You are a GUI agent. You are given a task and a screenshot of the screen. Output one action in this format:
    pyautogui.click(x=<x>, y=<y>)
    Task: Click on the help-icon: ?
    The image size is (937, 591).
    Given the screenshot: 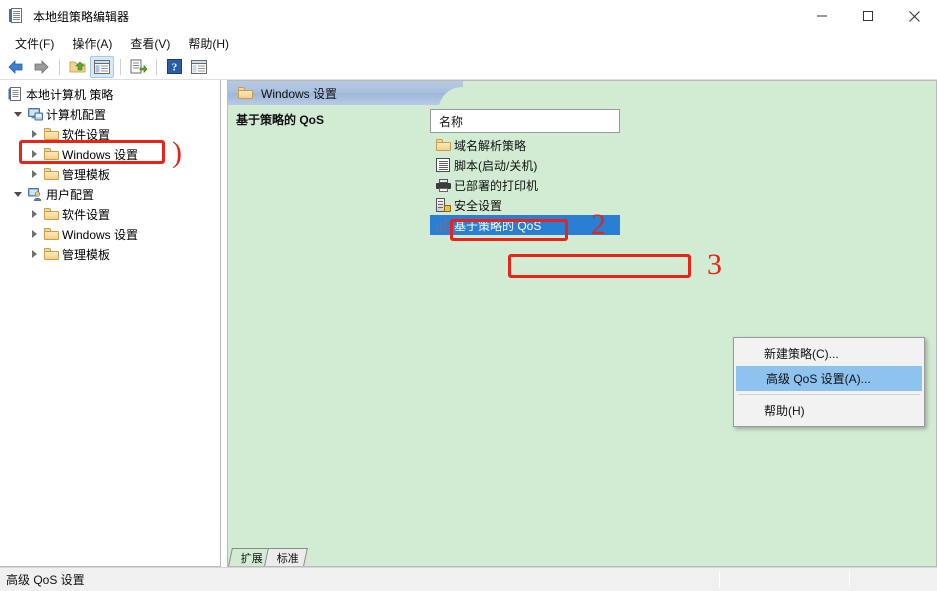 What is the action you would take?
    pyautogui.click(x=174, y=67)
    